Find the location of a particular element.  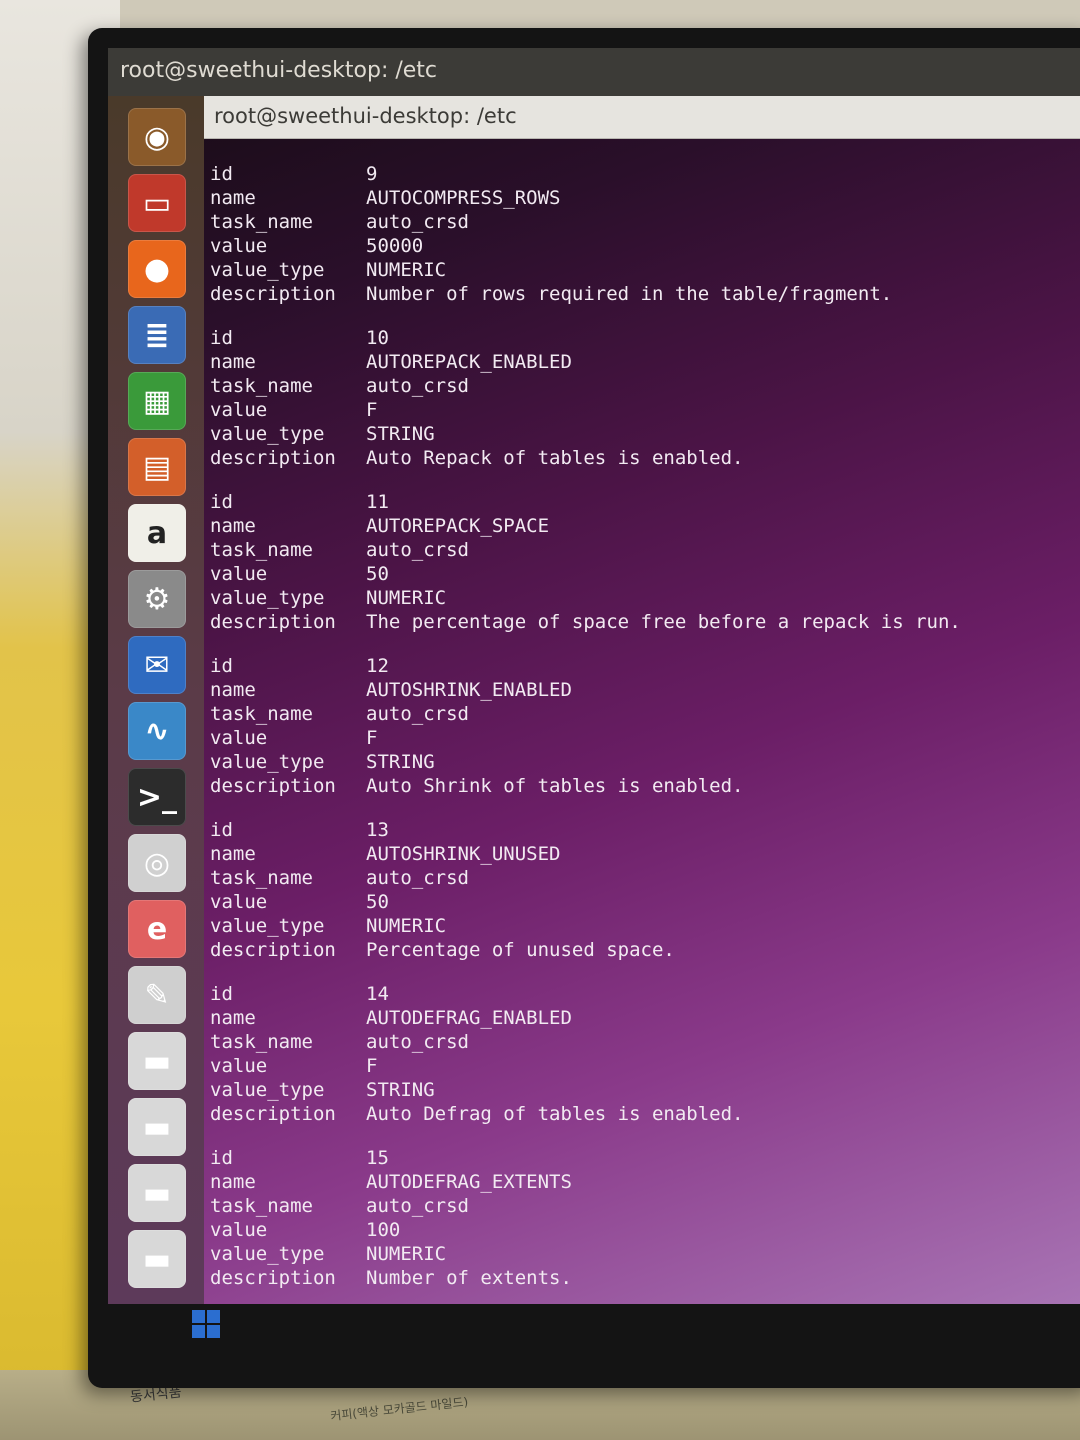

record-row-description: description Number of extents. is located at coordinates (640, 1278).